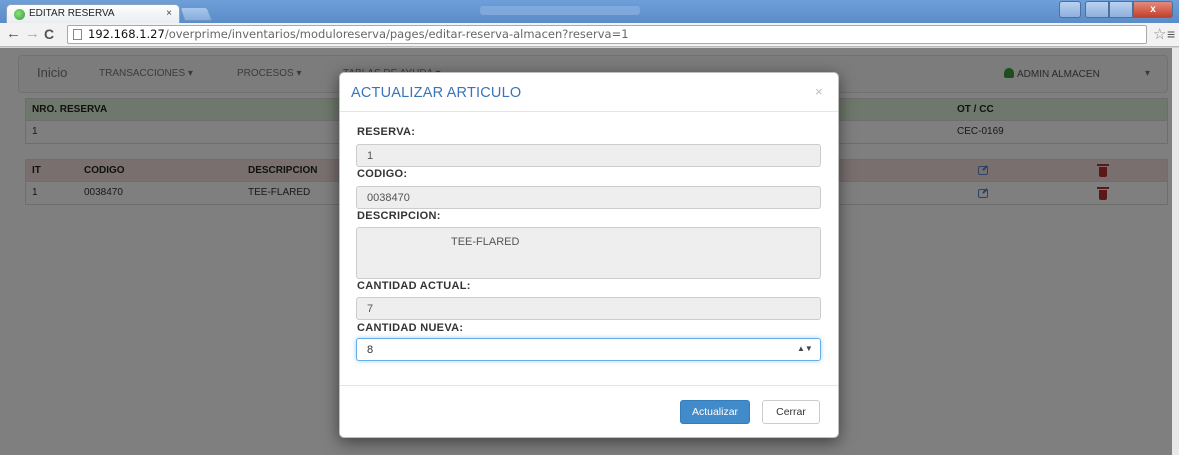 This screenshot has width=1179, height=455. What do you see at coordinates (436, 93) in the screenshot?
I see `modal-title: ACTUALIZAR ARTICULO` at bounding box center [436, 93].